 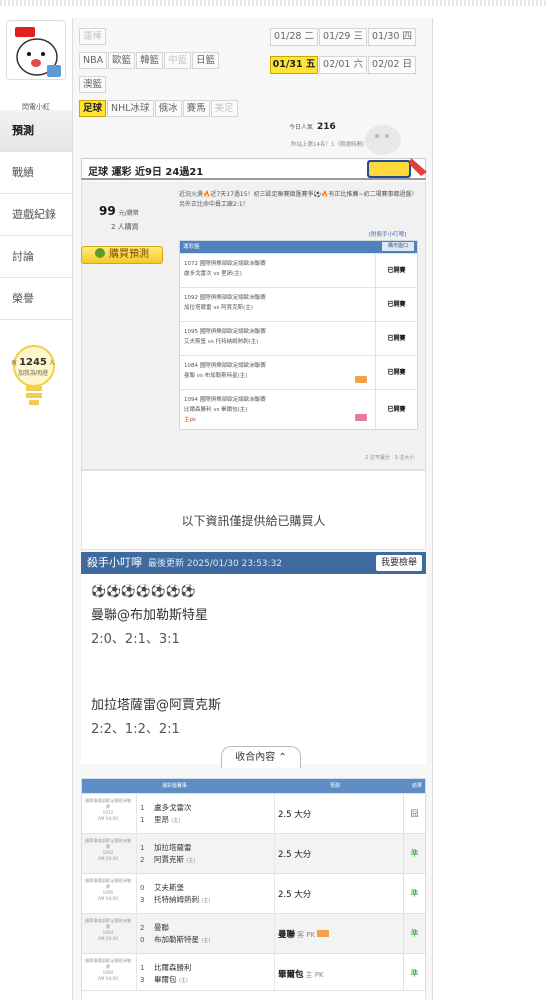 What do you see at coordinates (387, 234) in the screenshot?
I see `attach-note: [附殺手小叮嚀]` at bounding box center [387, 234].